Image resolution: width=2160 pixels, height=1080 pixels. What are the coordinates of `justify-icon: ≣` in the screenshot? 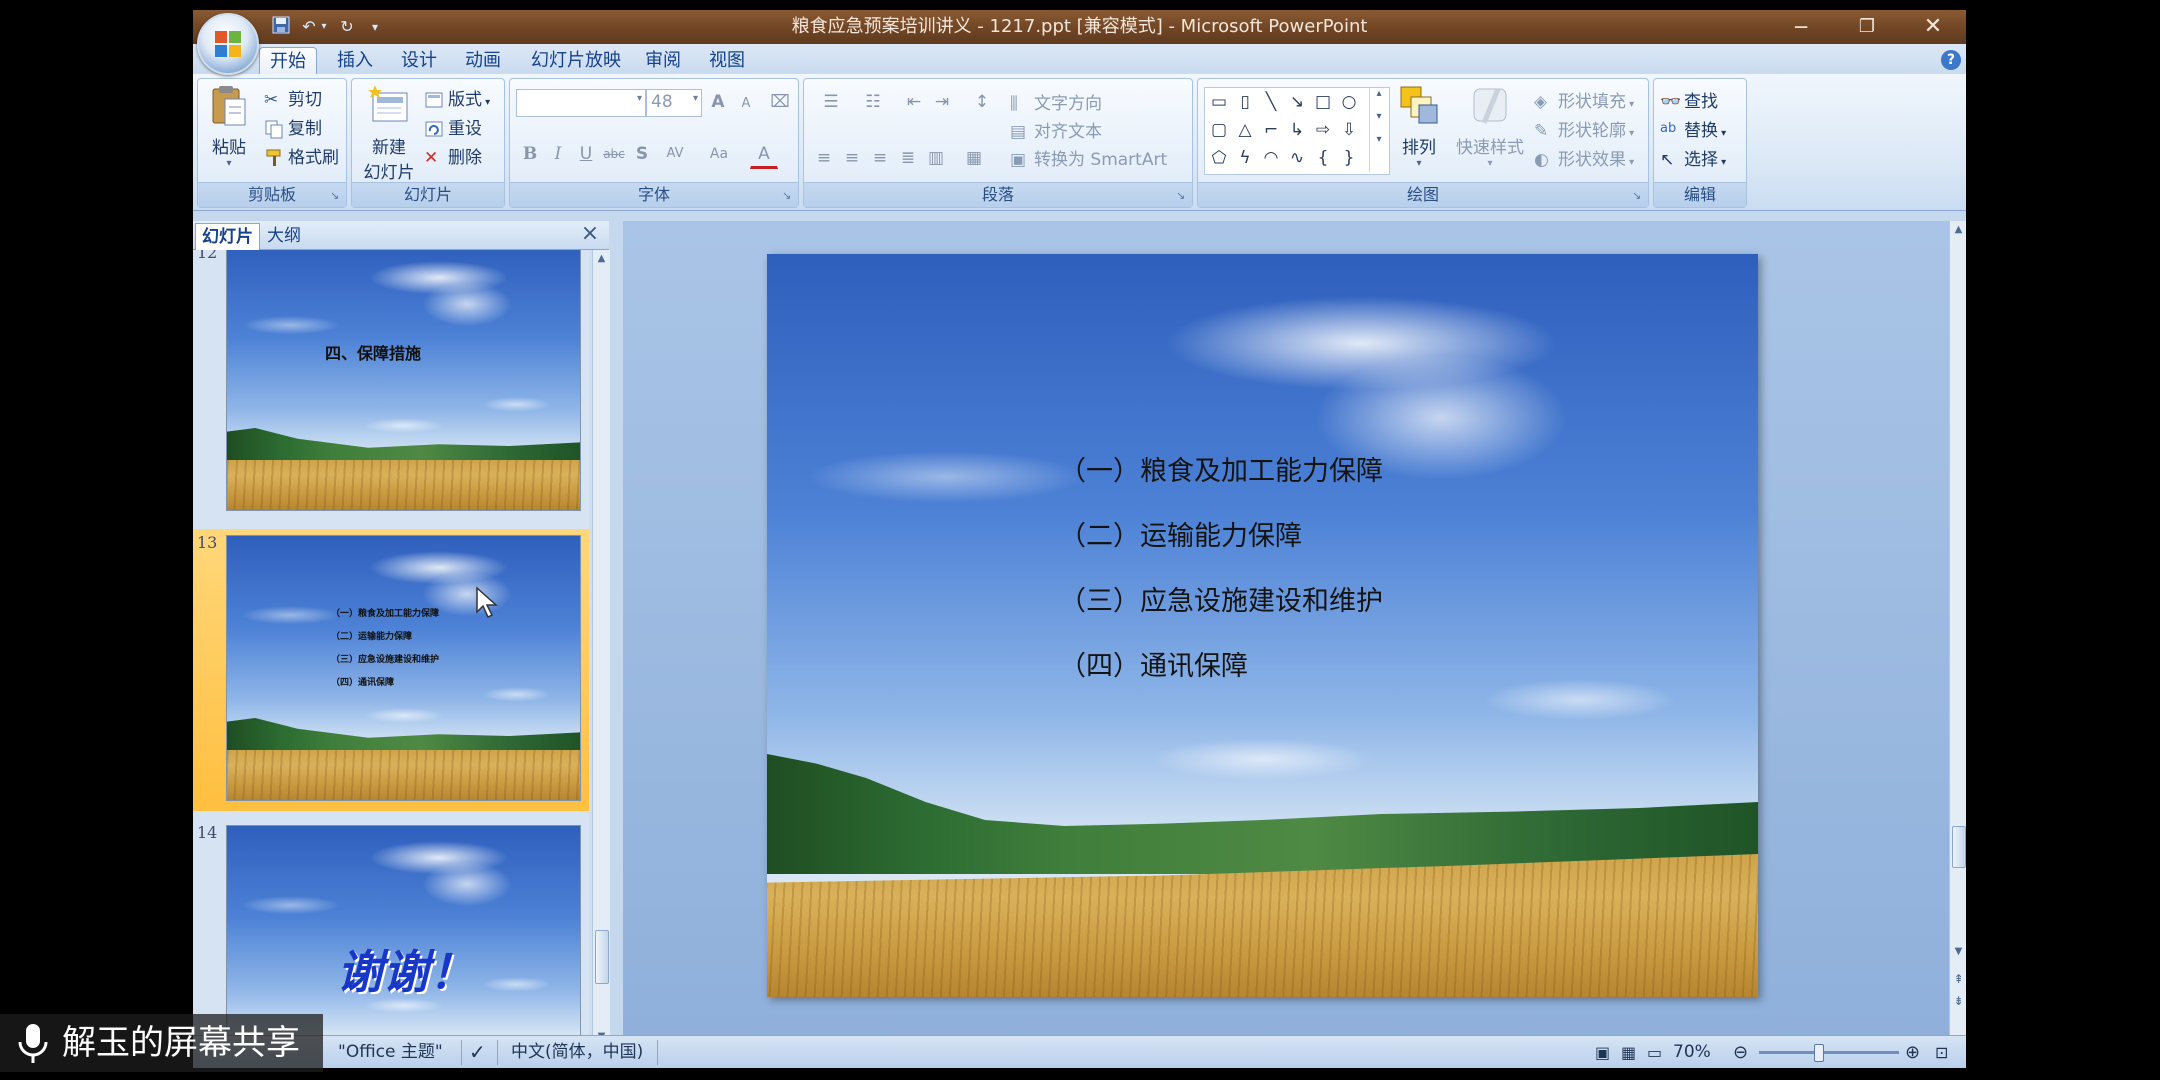 It's located at (908, 158).